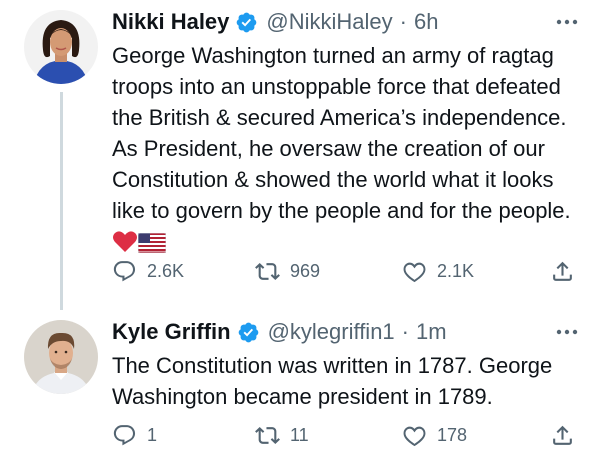 Image resolution: width=600 pixels, height=455 pixels. Describe the element at coordinates (331, 332) in the screenshot. I see `author-handle: @kylegriffin1` at that location.